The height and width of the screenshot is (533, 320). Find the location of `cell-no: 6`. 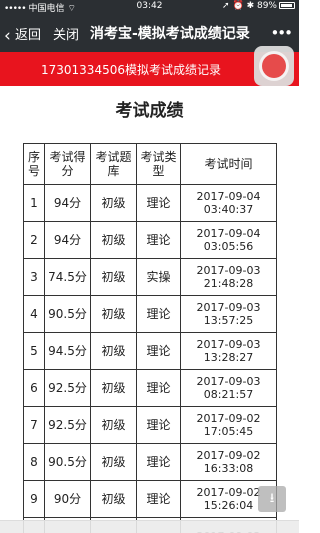

cell-no: 6 is located at coordinates (34, 388).